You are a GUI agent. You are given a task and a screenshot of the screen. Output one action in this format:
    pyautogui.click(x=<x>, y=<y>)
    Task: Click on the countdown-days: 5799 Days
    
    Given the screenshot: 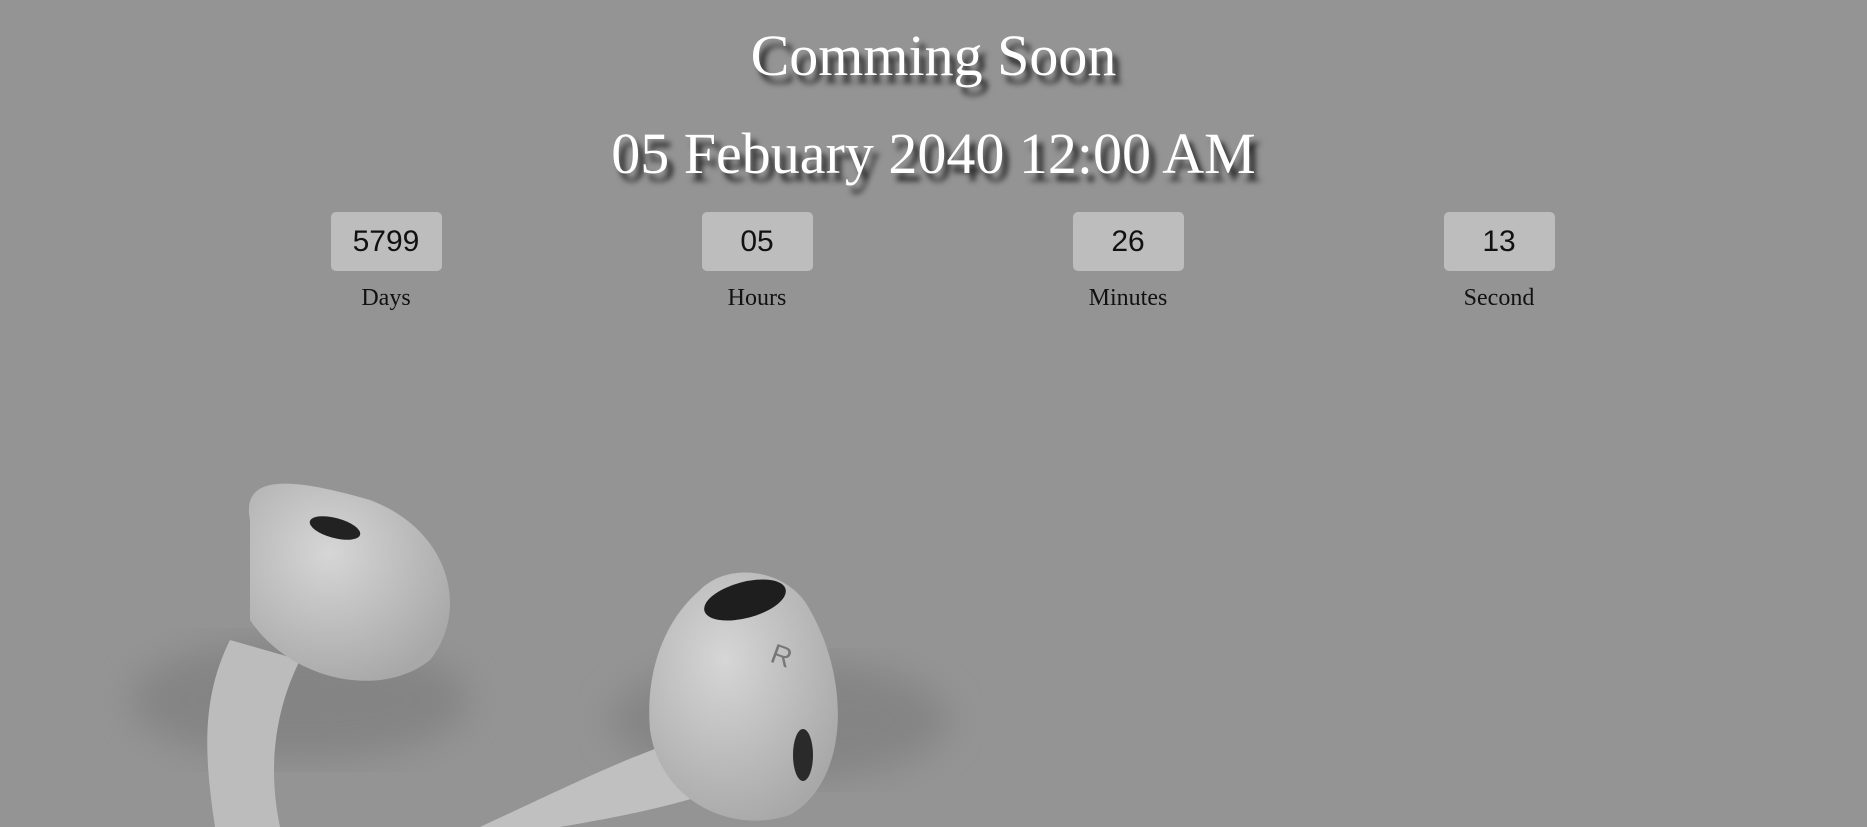 What is the action you would take?
    pyautogui.click(x=386, y=262)
    